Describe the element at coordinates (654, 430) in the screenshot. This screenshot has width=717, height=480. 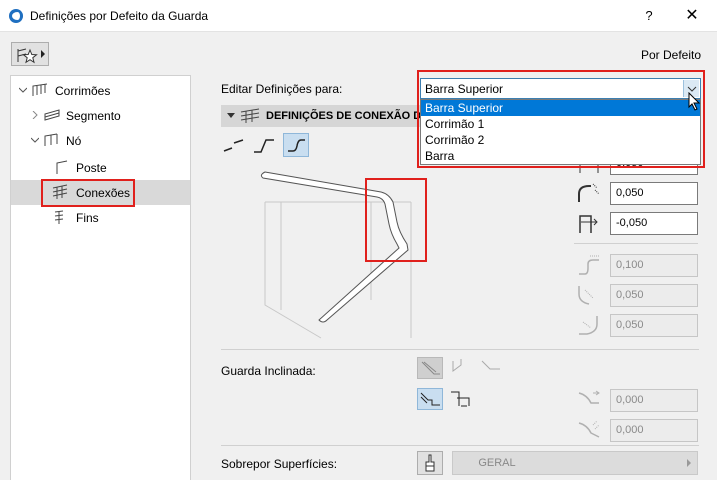
I see `inclined-offset-2-field: 0,000` at that location.